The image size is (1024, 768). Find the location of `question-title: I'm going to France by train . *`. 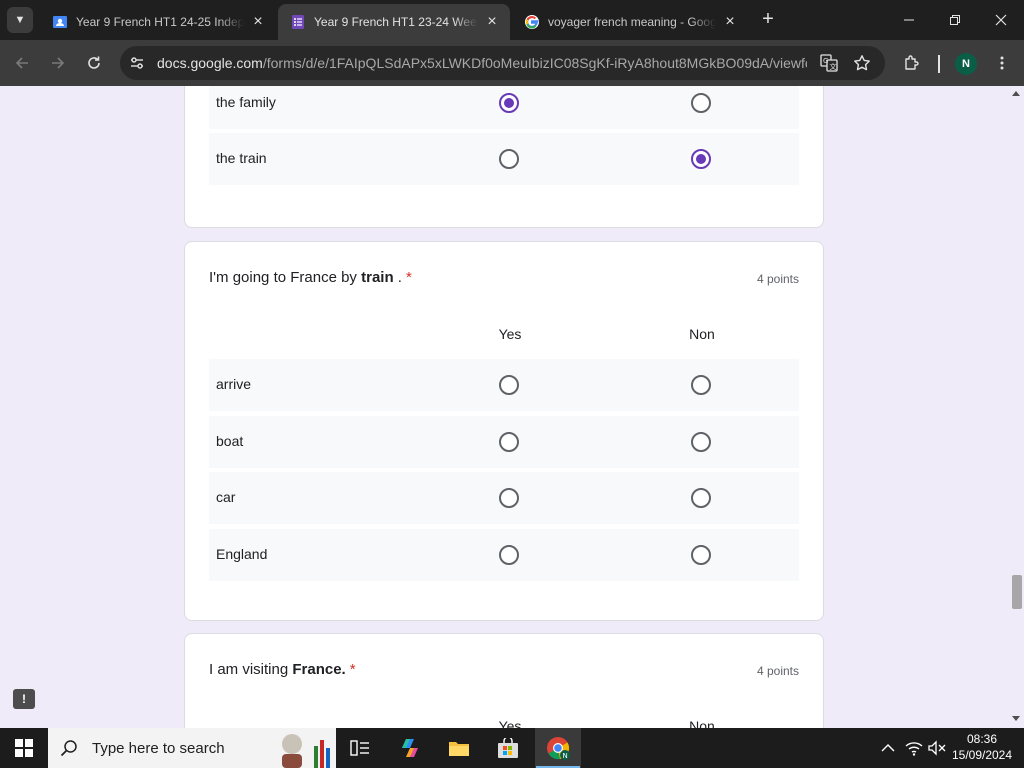

question-title: I'm going to France by train . * is located at coordinates (310, 277).